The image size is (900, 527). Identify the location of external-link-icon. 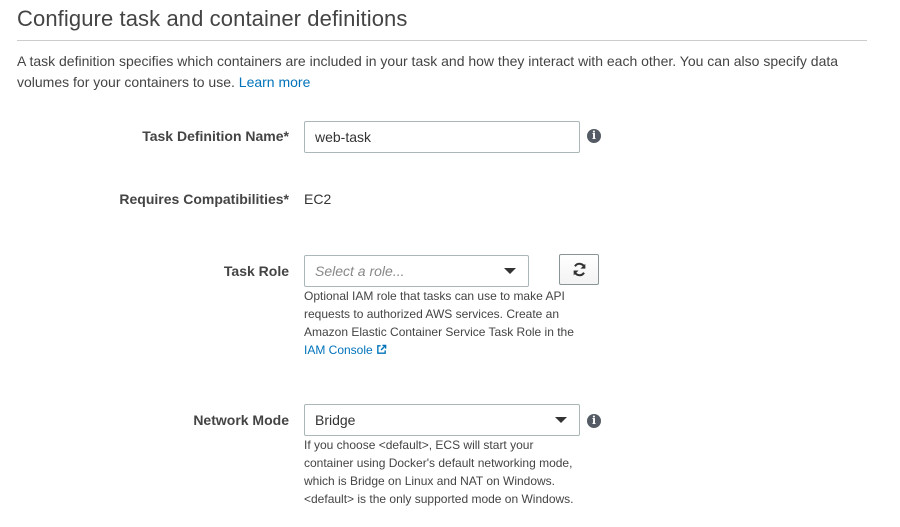
(381, 349).